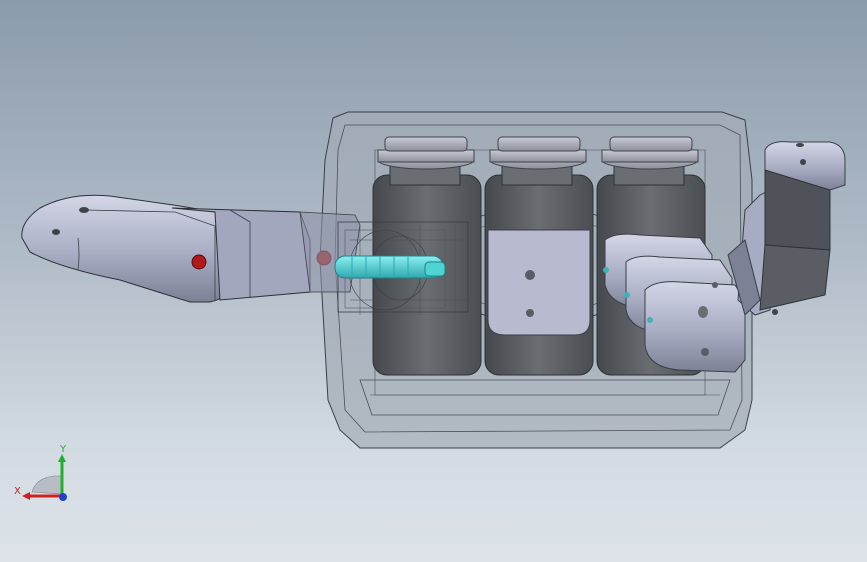 The image size is (867, 562). Describe the element at coordinates (17, 491) in the screenshot. I see `x-axis-label: X` at that location.